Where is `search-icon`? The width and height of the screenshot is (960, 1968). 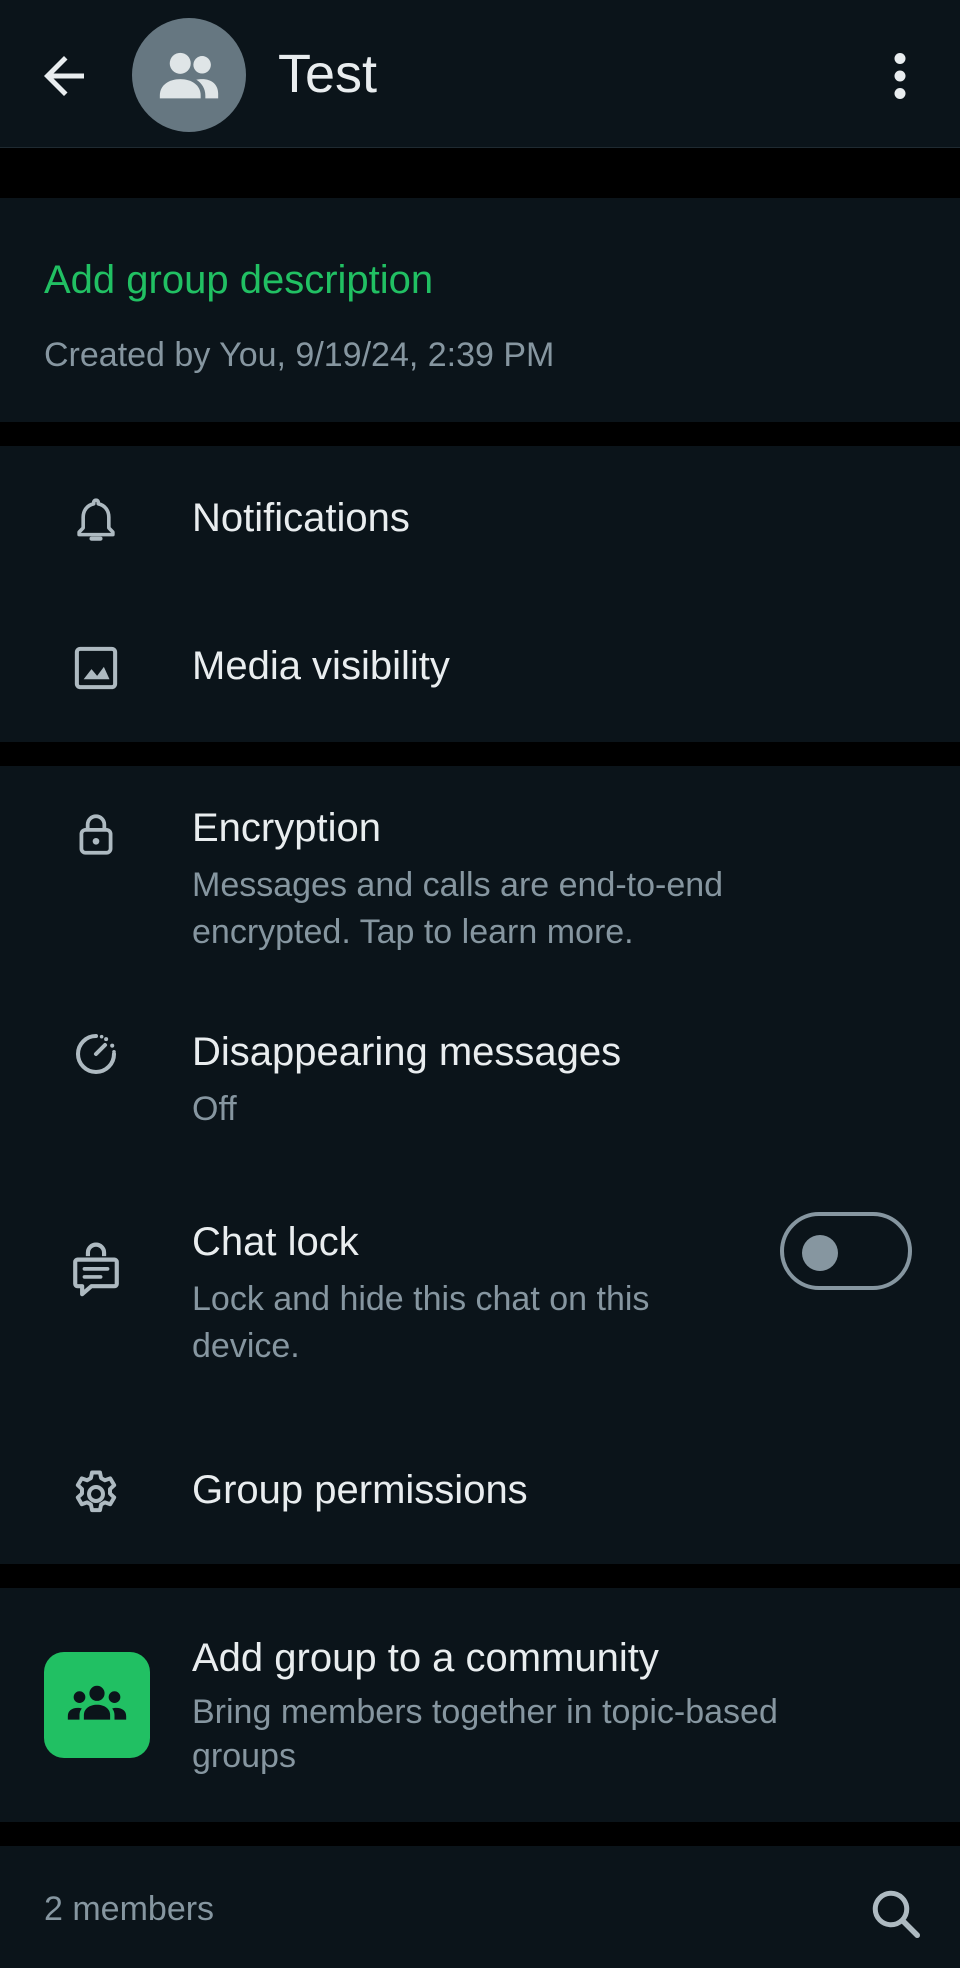
search-icon is located at coordinates (896, 1914).